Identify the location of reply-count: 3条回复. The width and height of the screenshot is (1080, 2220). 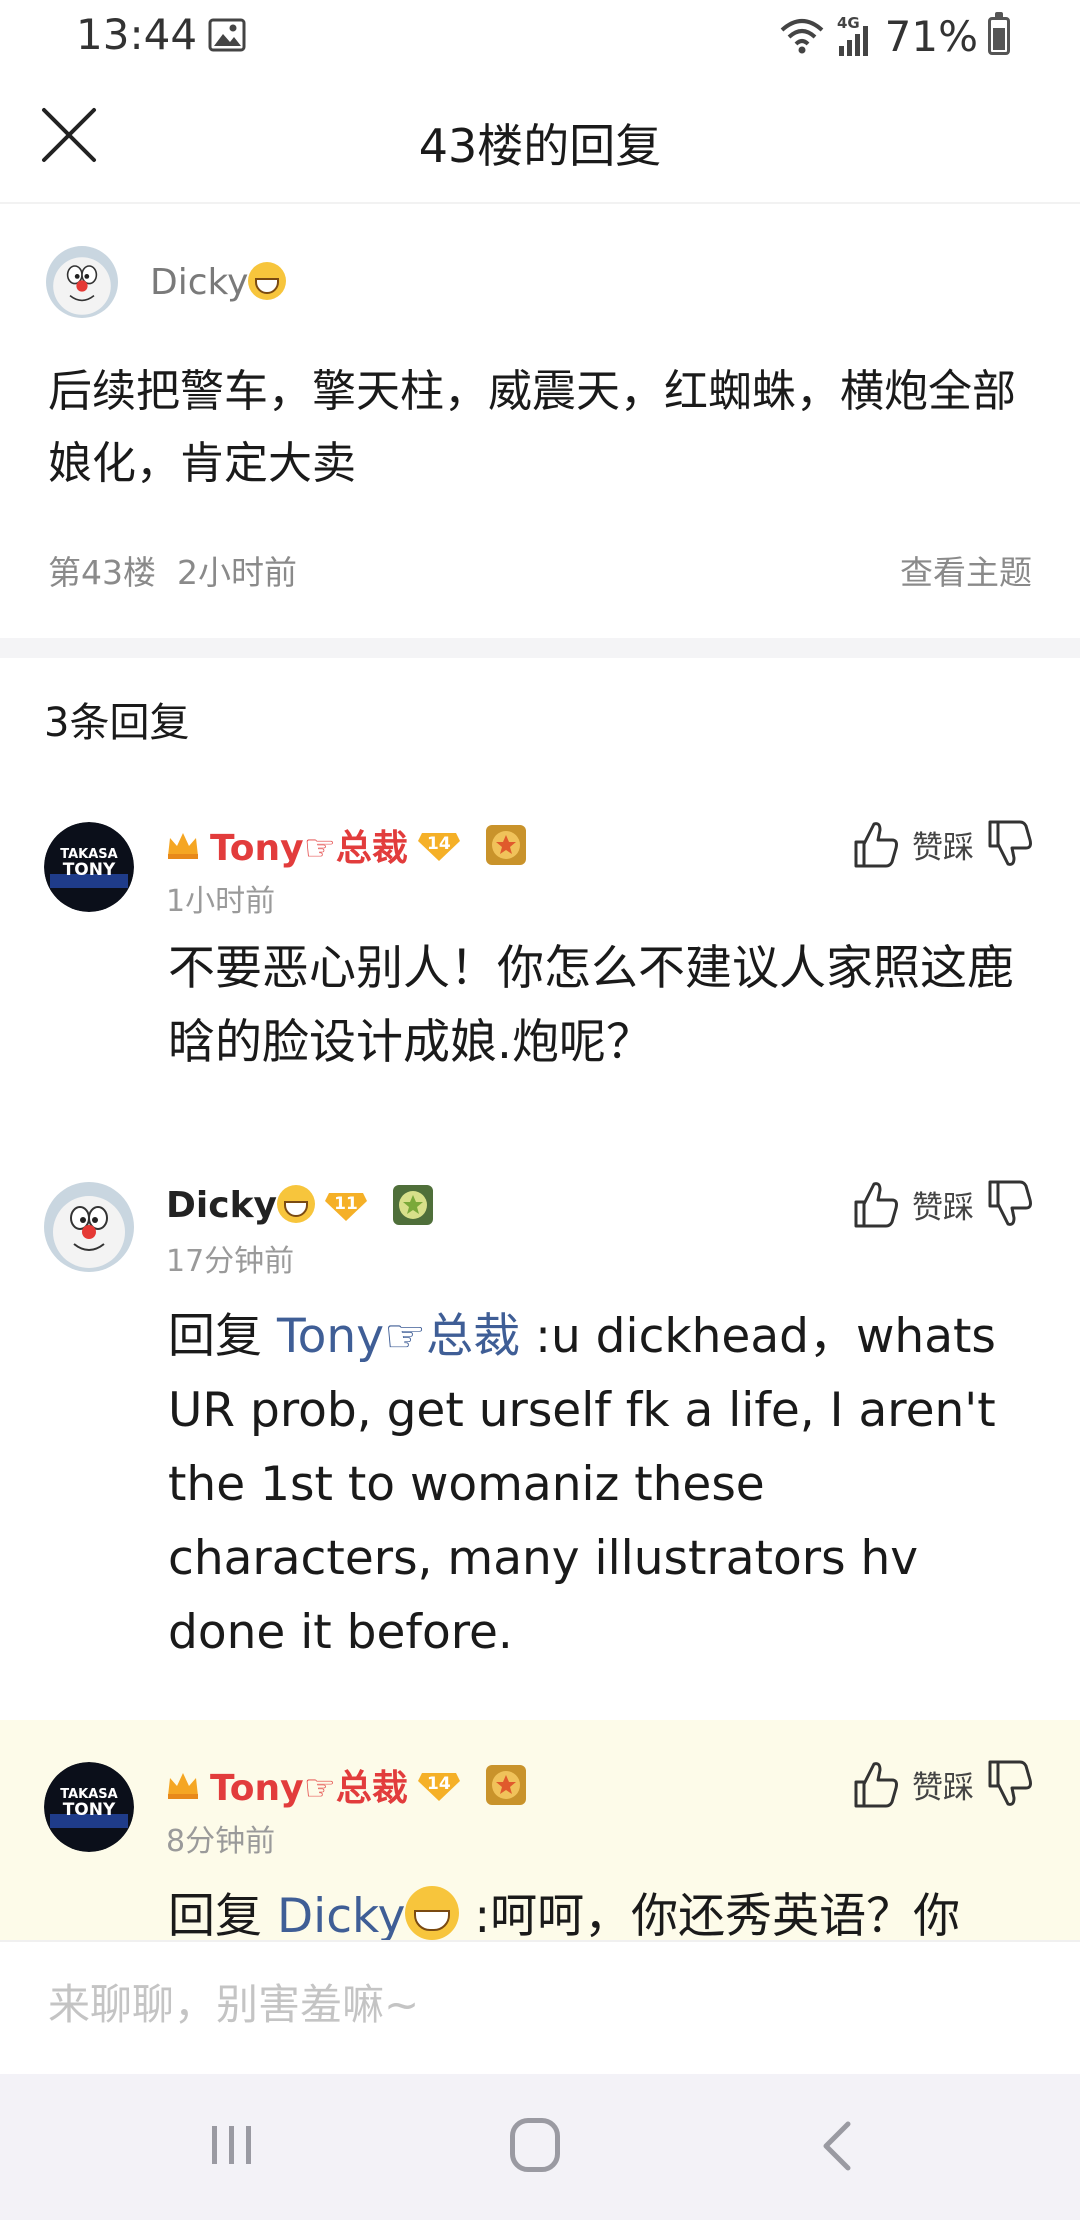
(117, 723).